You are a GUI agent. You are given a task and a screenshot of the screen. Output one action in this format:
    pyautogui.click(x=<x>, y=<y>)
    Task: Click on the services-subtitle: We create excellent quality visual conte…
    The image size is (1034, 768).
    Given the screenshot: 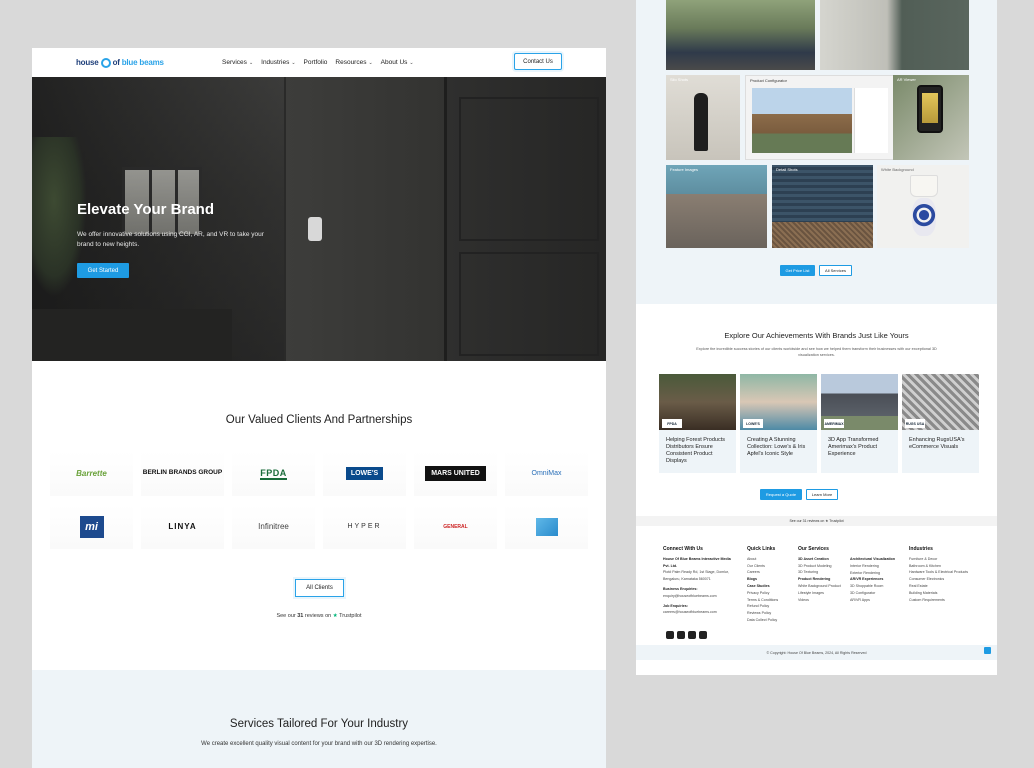 What is the action you would take?
    pyautogui.click(x=319, y=744)
    